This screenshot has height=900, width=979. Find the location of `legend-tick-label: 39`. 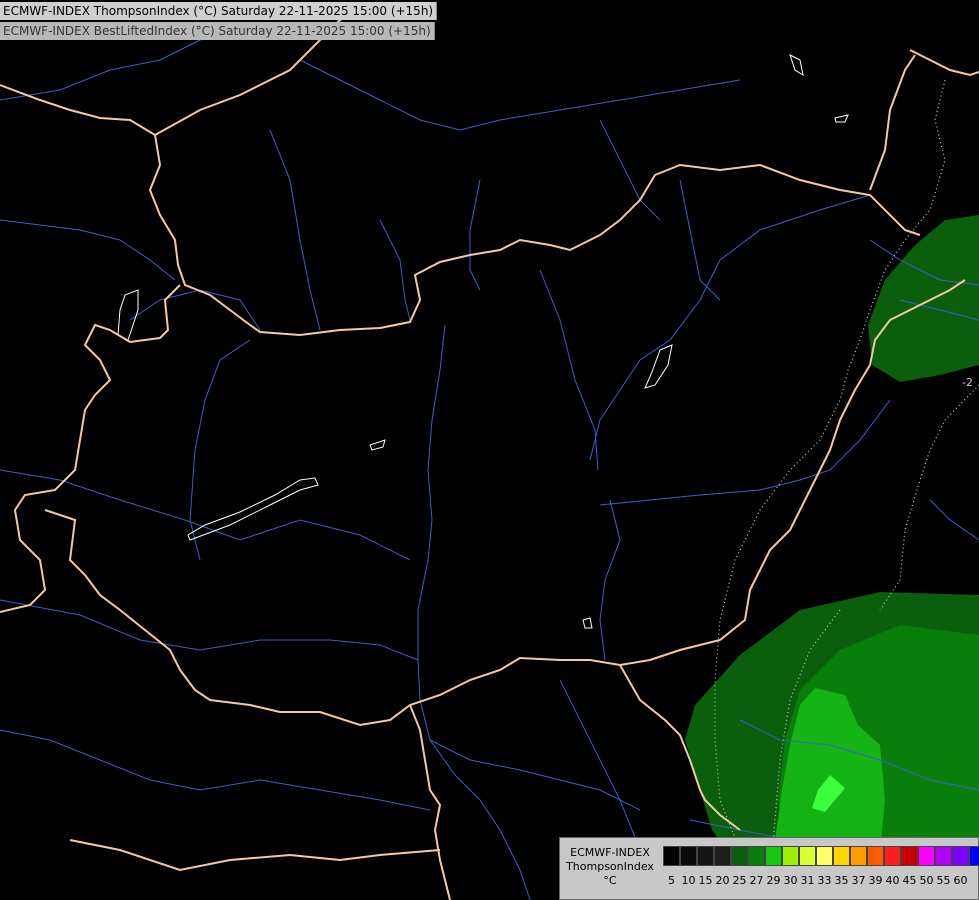

legend-tick-label: 39 is located at coordinates (875, 880).